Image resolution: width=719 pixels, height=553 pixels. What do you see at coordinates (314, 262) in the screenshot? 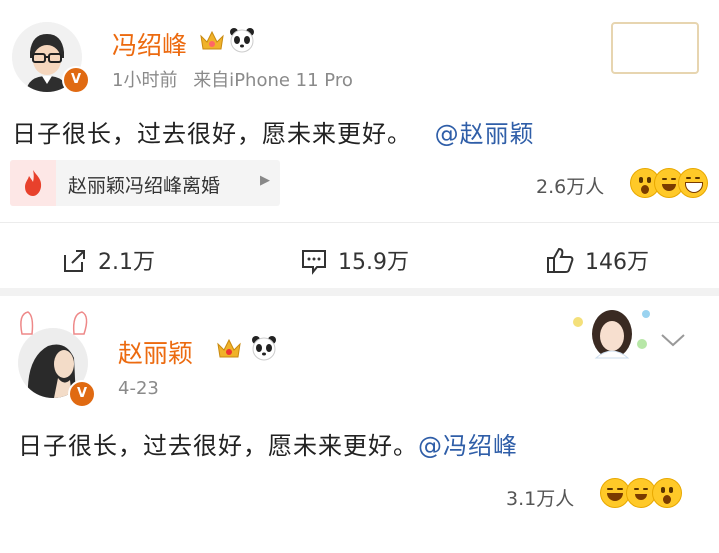
I see `comment-icon` at bounding box center [314, 262].